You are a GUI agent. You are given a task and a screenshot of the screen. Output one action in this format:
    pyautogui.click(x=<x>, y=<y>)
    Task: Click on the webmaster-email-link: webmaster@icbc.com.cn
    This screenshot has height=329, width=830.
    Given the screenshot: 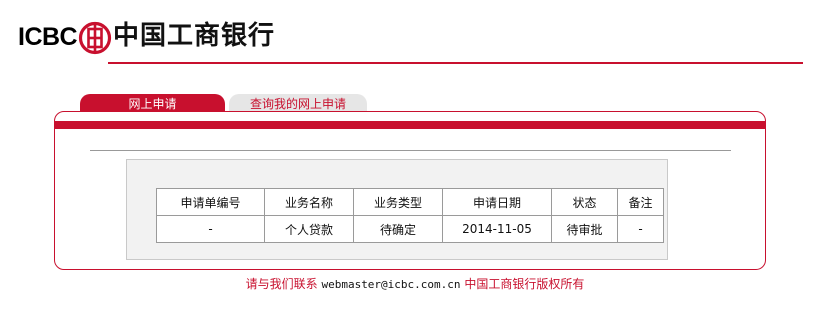 What is the action you would take?
    pyautogui.click(x=390, y=284)
    